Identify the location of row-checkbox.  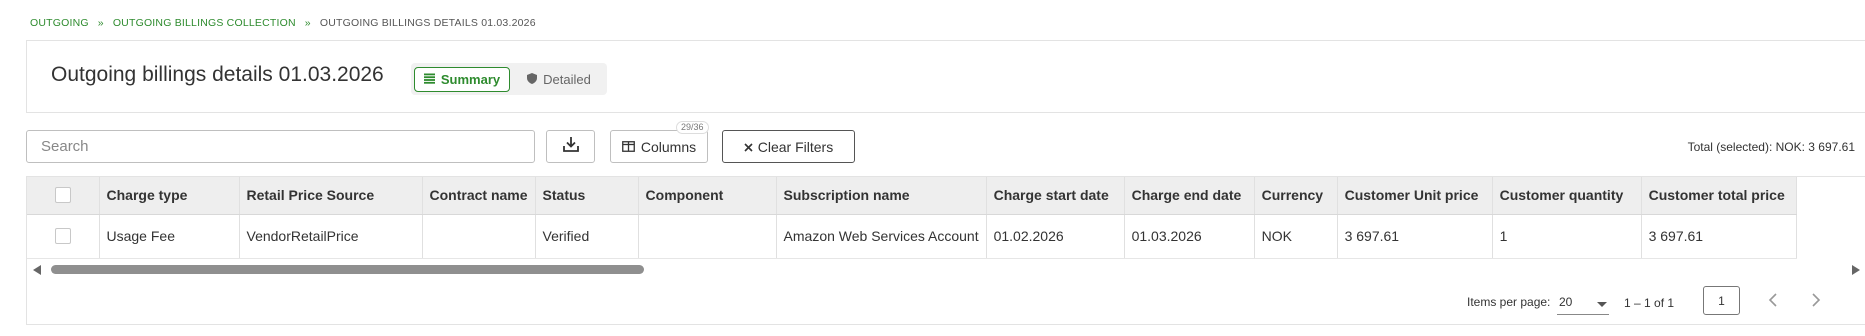
(62, 236).